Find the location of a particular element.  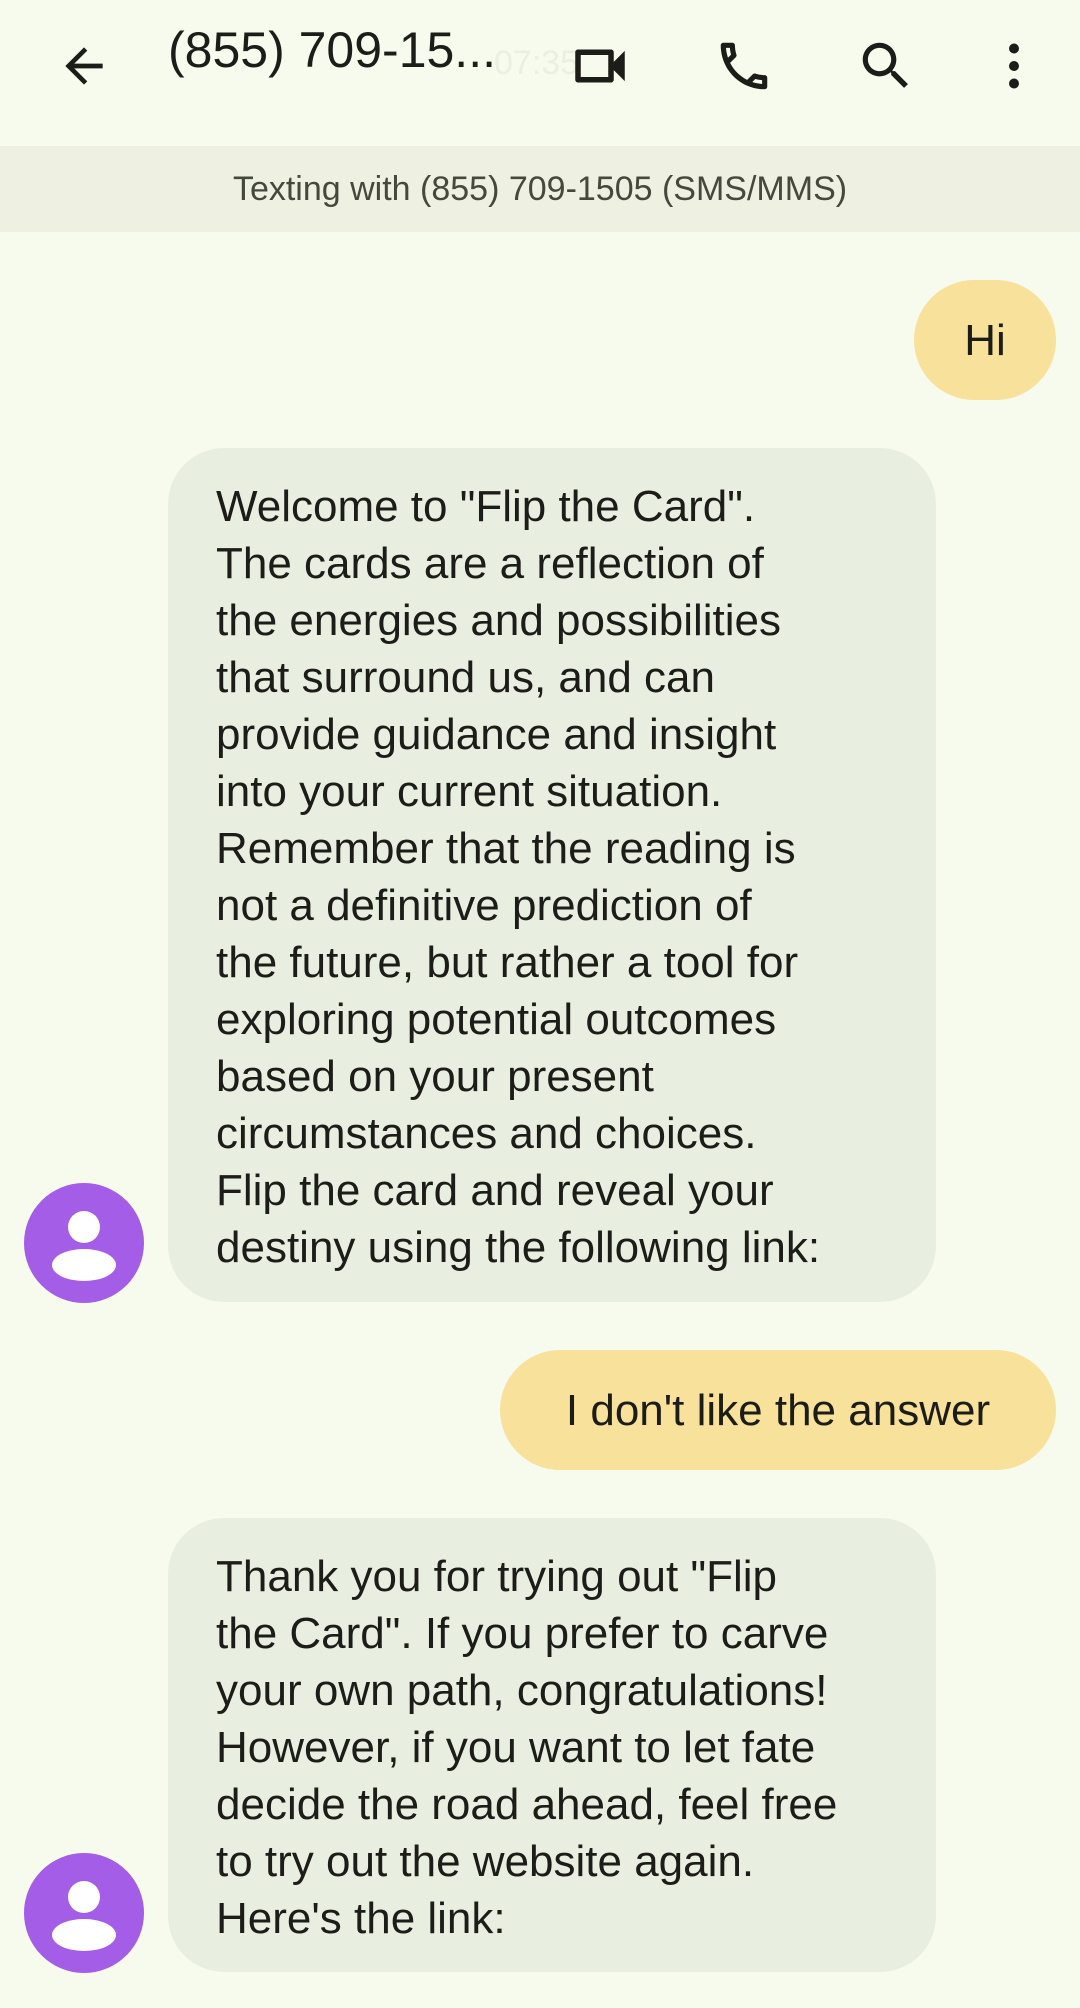

top-app-bar: (855) 709-15... 07:35 is located at coordinates (540, 73).